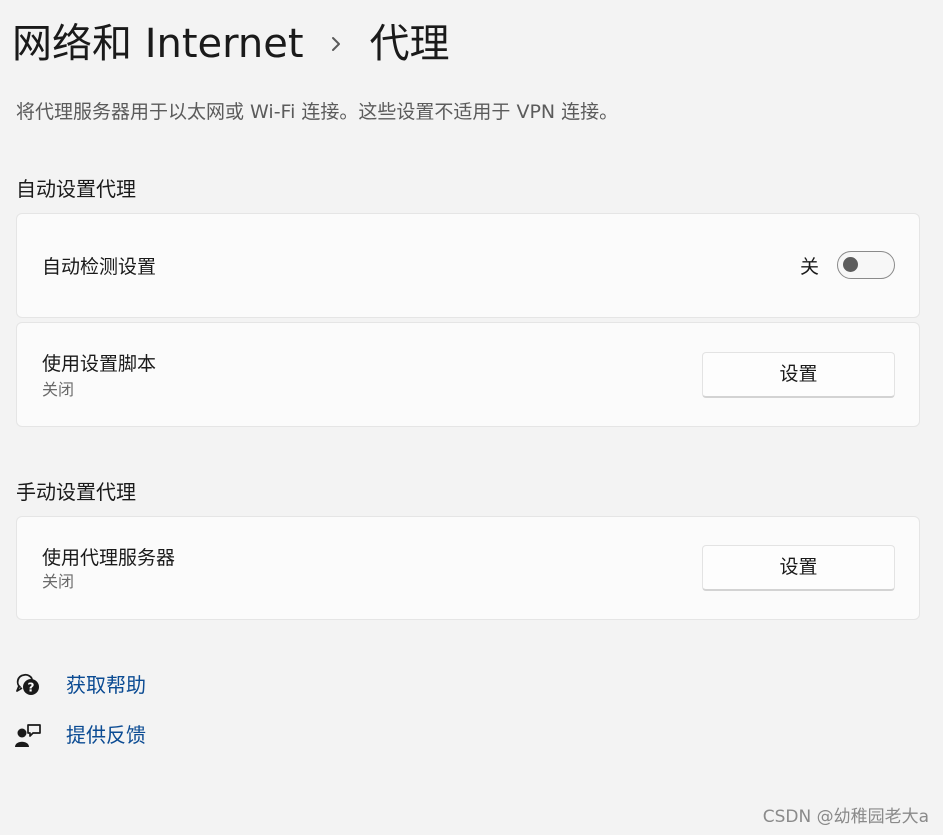 The width and height of the screenshot is (943, 835). I want to click on auto-detect-label: 自动检测设置, so click(99, 267).